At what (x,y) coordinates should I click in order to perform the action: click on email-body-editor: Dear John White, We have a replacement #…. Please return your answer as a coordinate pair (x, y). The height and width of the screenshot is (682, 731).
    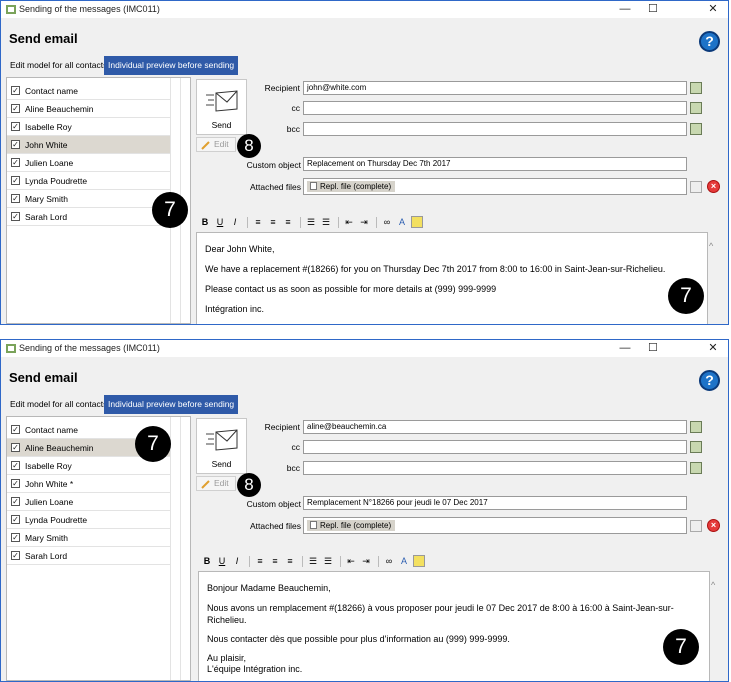
    Looking at the image, I should click on (452, 278).